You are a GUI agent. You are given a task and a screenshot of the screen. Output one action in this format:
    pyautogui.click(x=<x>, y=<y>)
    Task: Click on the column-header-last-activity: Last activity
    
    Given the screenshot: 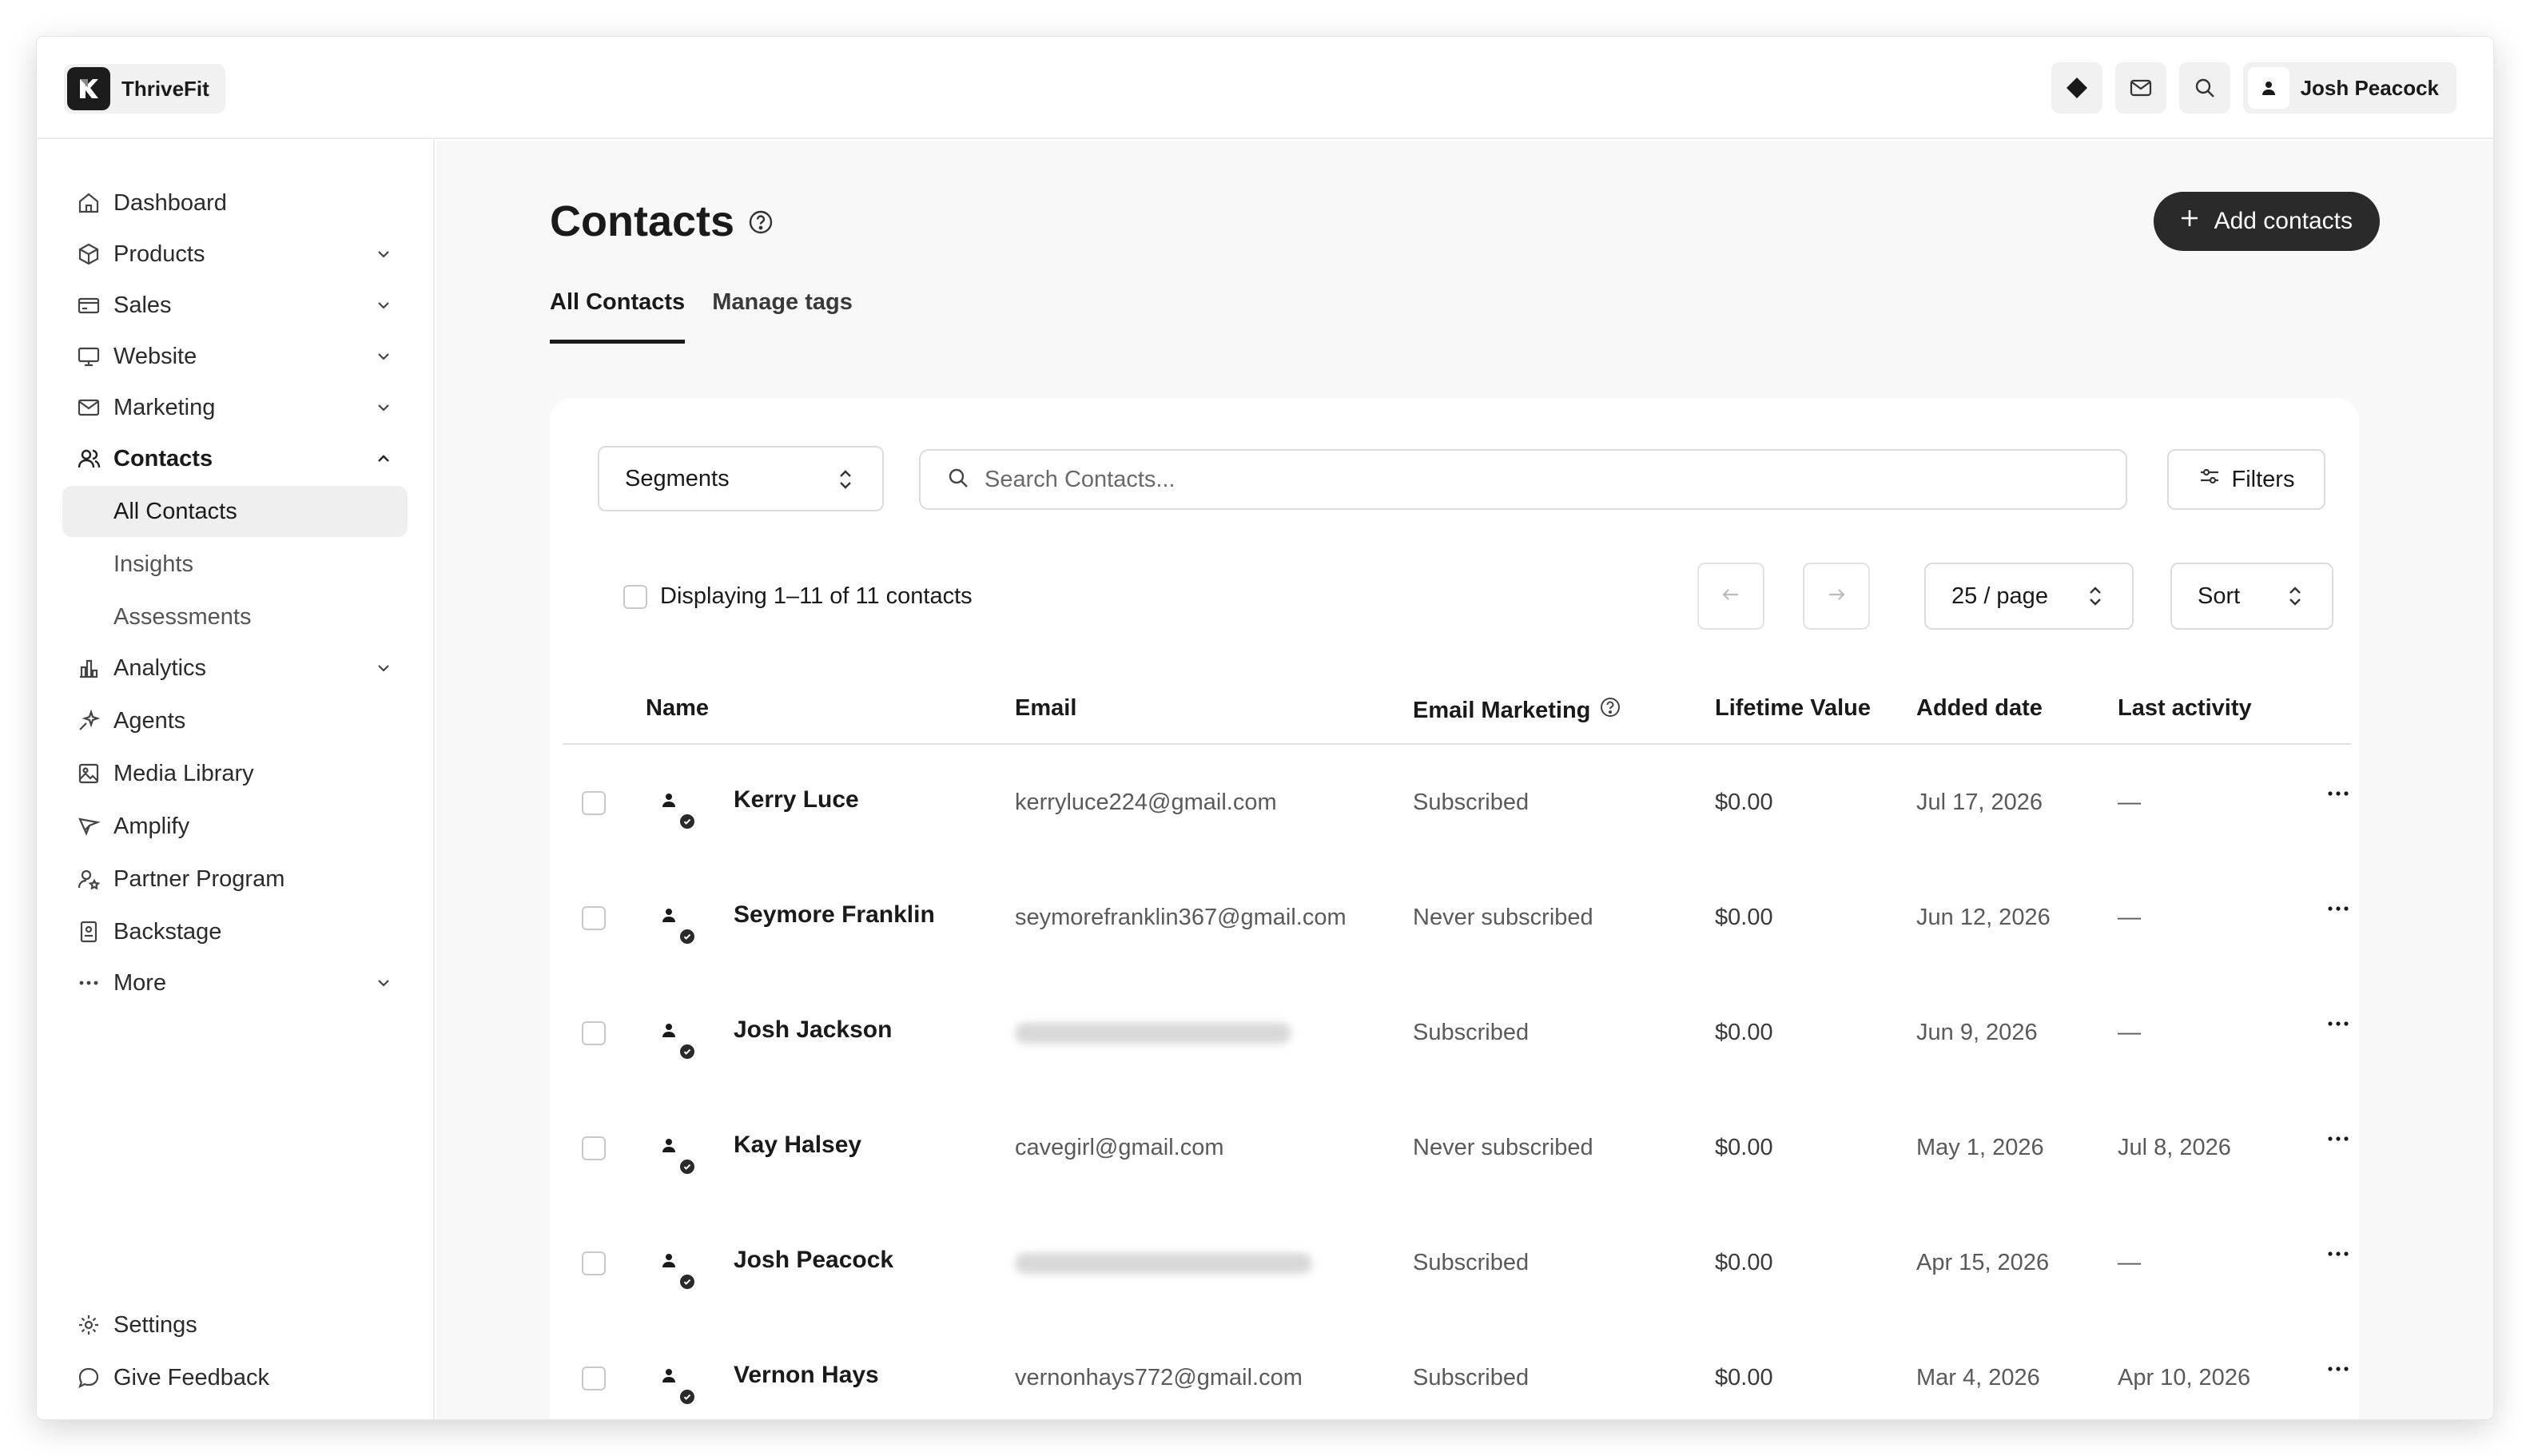 What is the action you would take?
    pyautogui.click(x=2185, y=708)
    